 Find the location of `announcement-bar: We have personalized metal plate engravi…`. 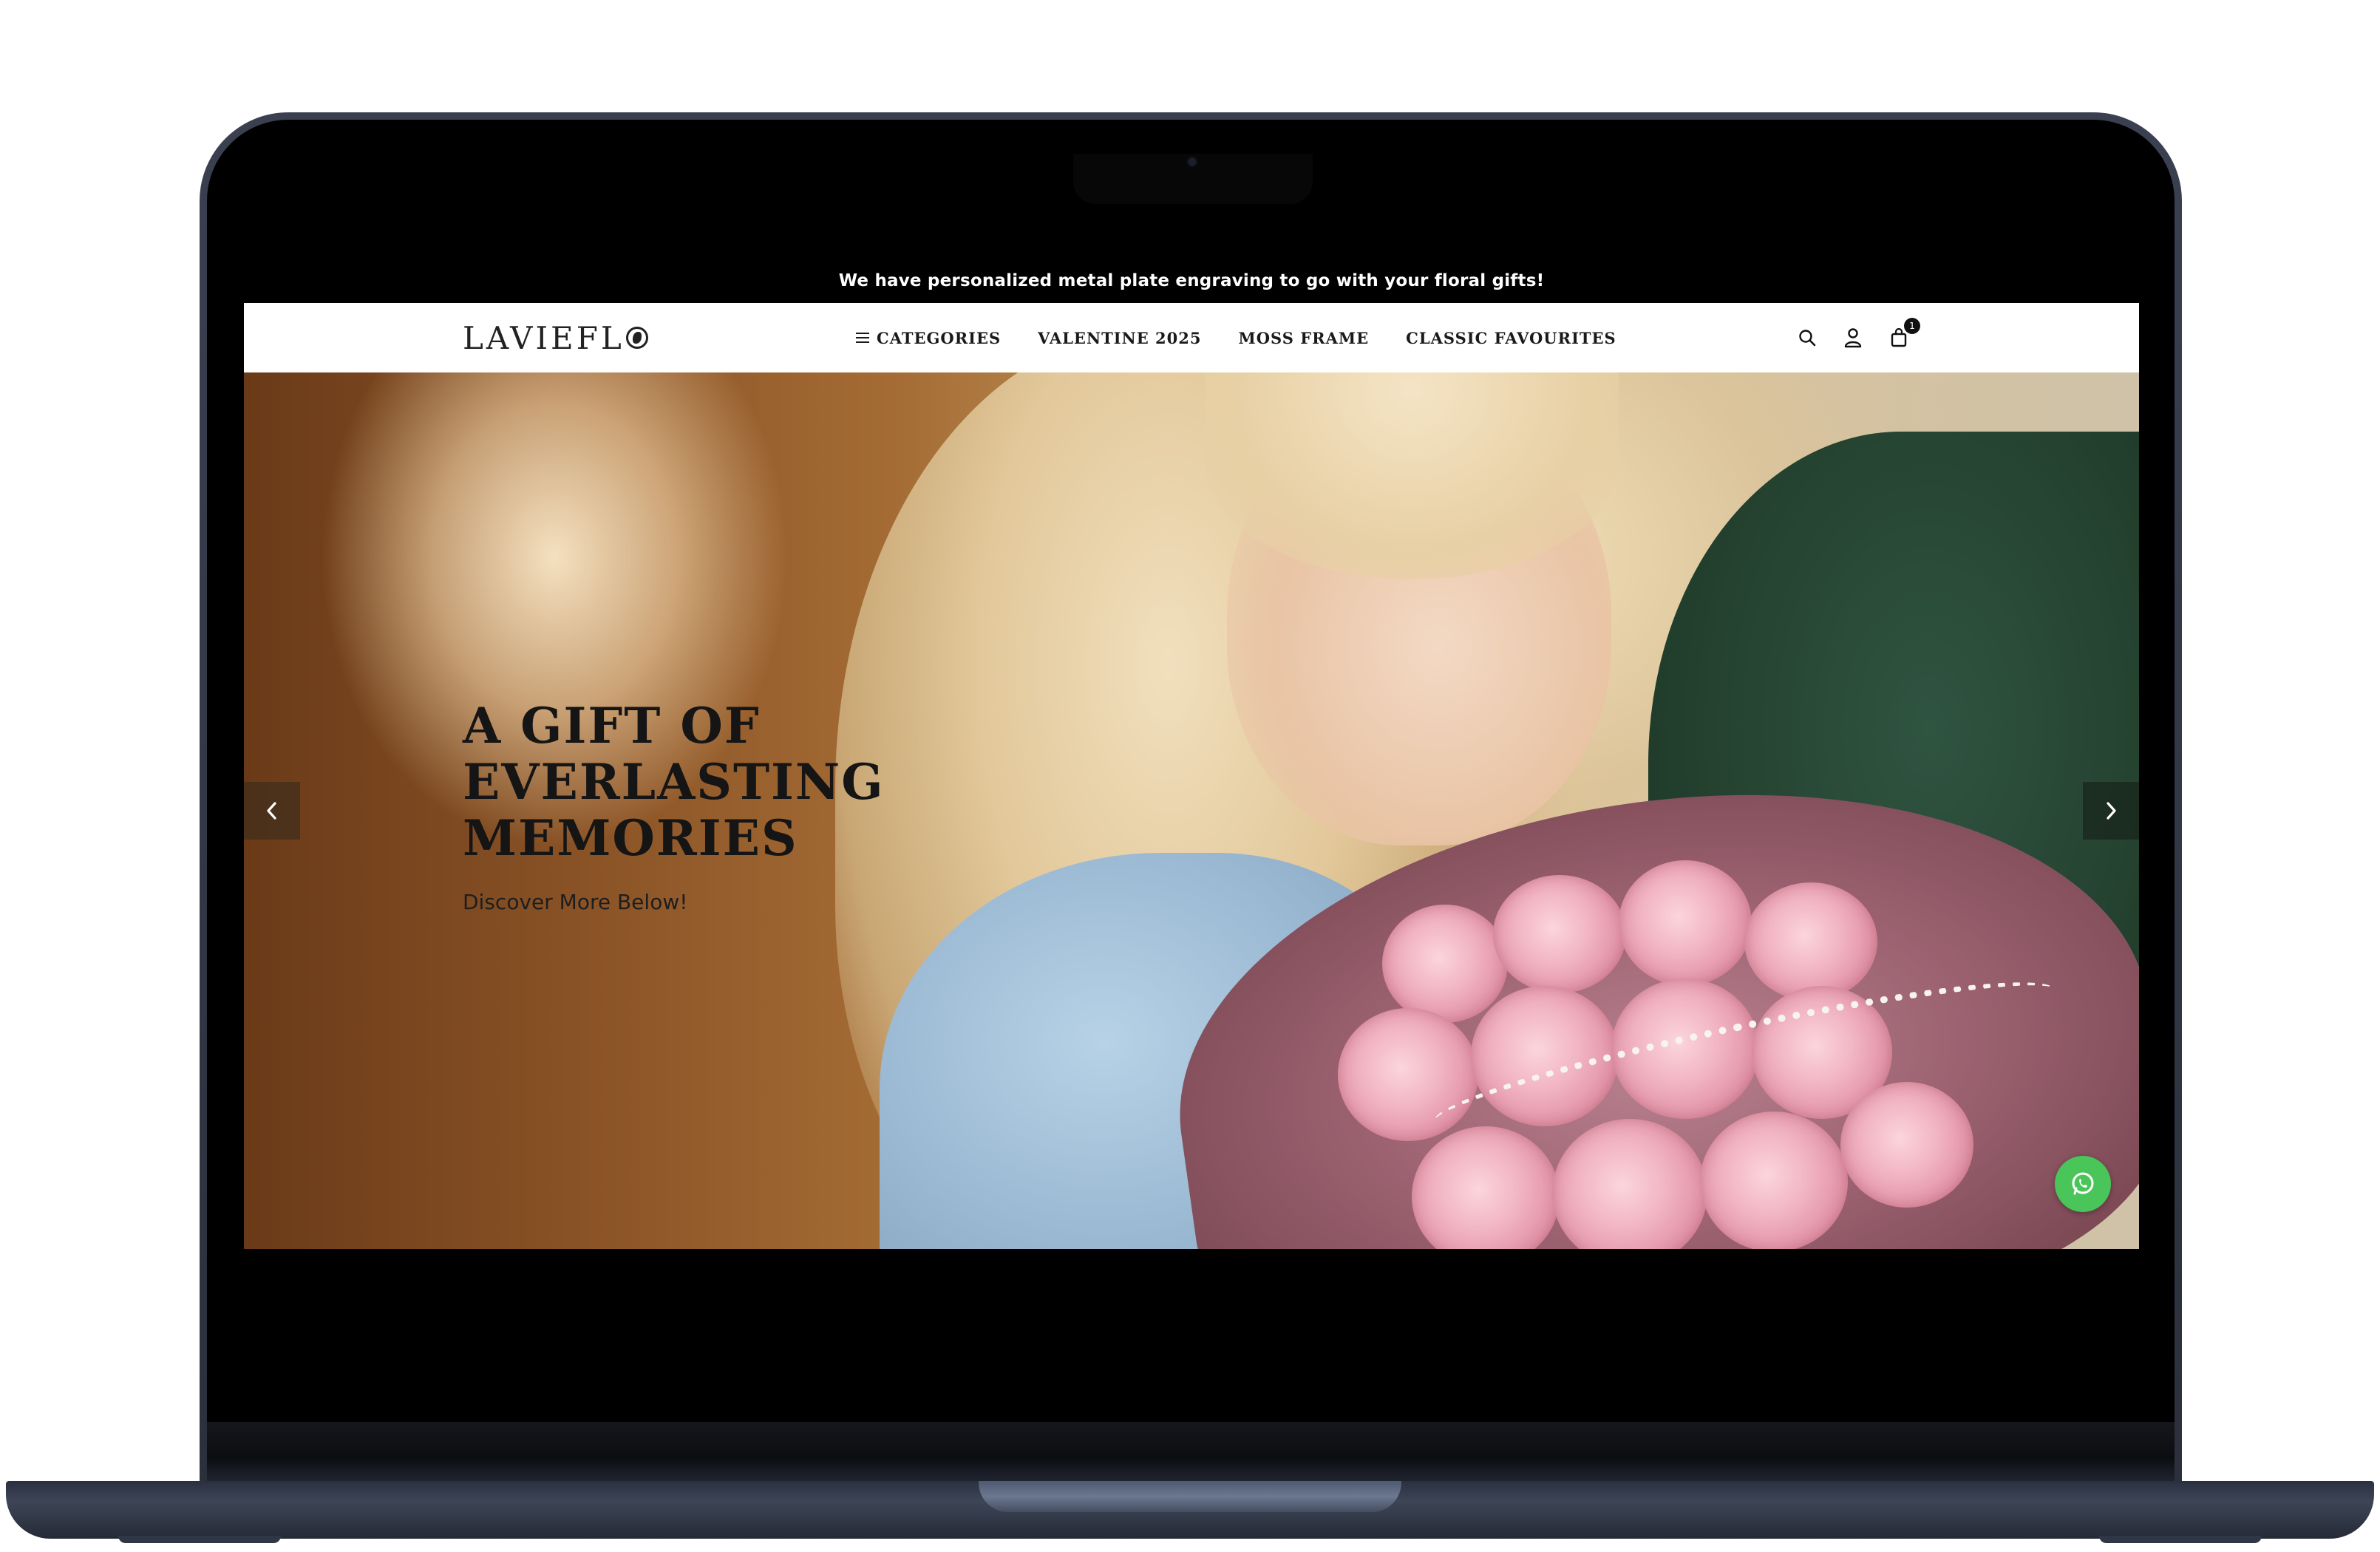

announcement-bar: We have personalized metal plate engravi… is located at coordinates (1191, 281).